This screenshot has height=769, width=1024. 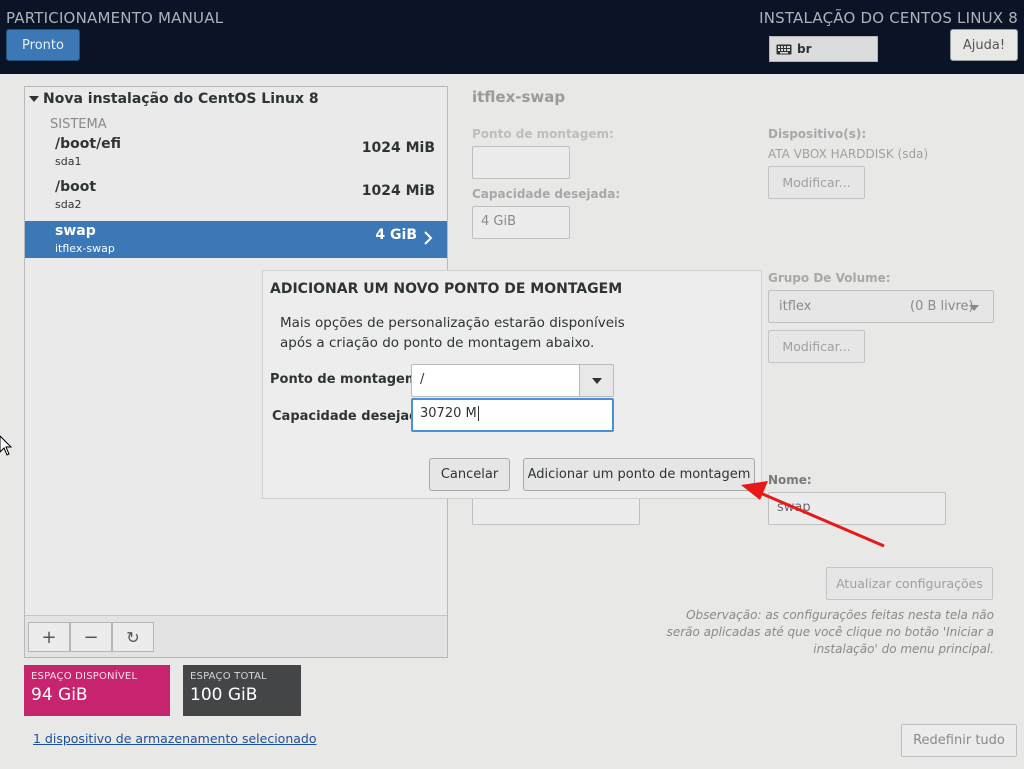 I want to click on dialog-title: ADICIONAR UM NOVO PONTO DE MONTAGEM, so click(x=446, y=289).